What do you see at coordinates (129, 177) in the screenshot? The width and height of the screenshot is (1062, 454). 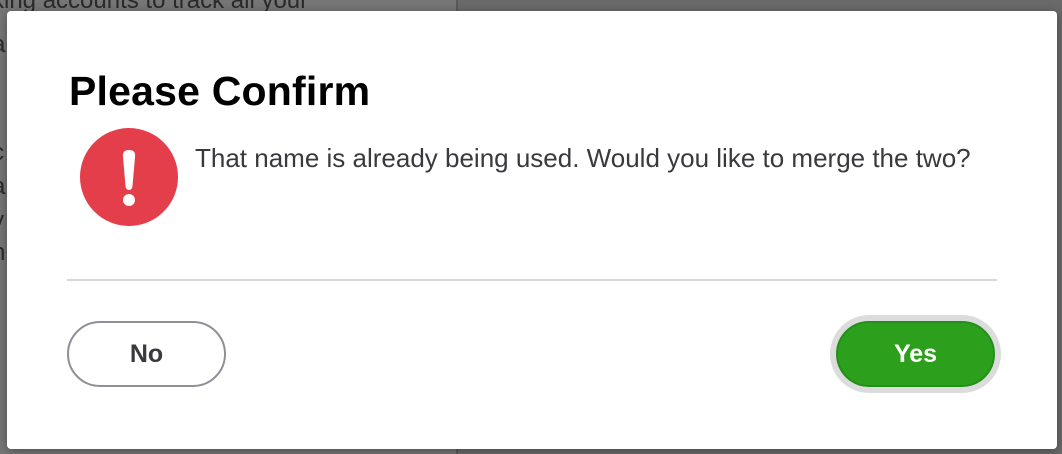 I see `exclamation-alert-icon` at bounding box center [129, 177].